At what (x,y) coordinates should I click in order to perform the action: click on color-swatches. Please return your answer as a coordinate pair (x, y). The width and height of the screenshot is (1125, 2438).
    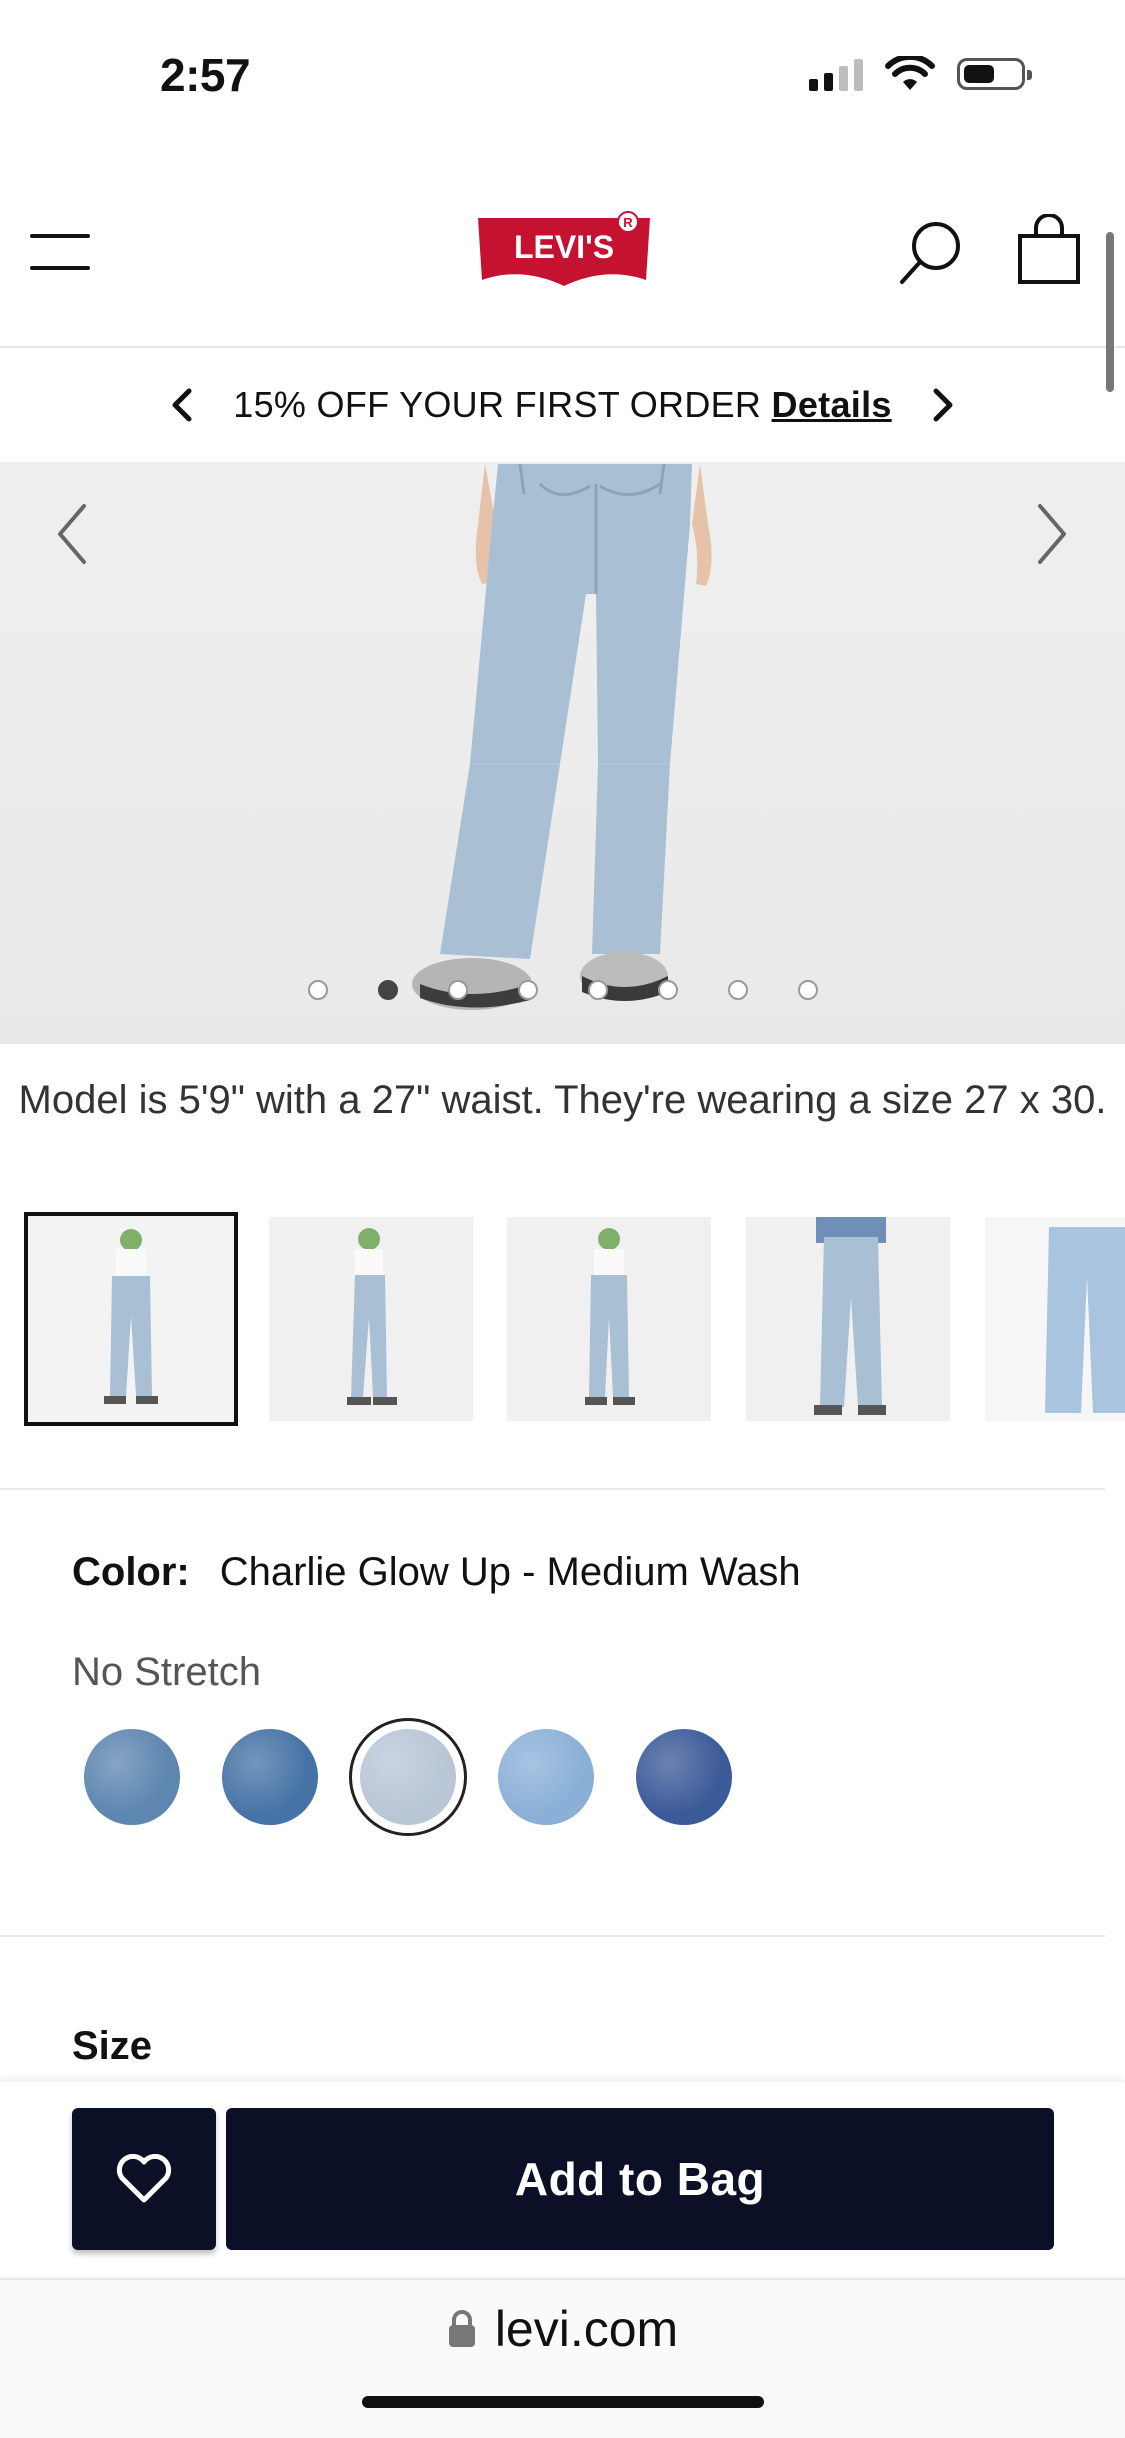
    Looking at the image, I should click on (434, 1777).